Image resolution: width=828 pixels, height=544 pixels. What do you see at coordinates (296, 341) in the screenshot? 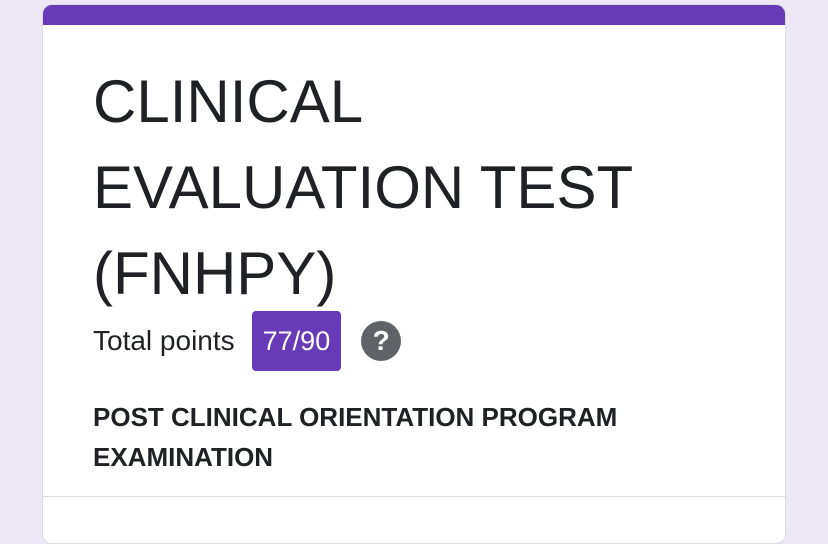
I see `score-badge: 77/90` at bounding box center [296, 341].